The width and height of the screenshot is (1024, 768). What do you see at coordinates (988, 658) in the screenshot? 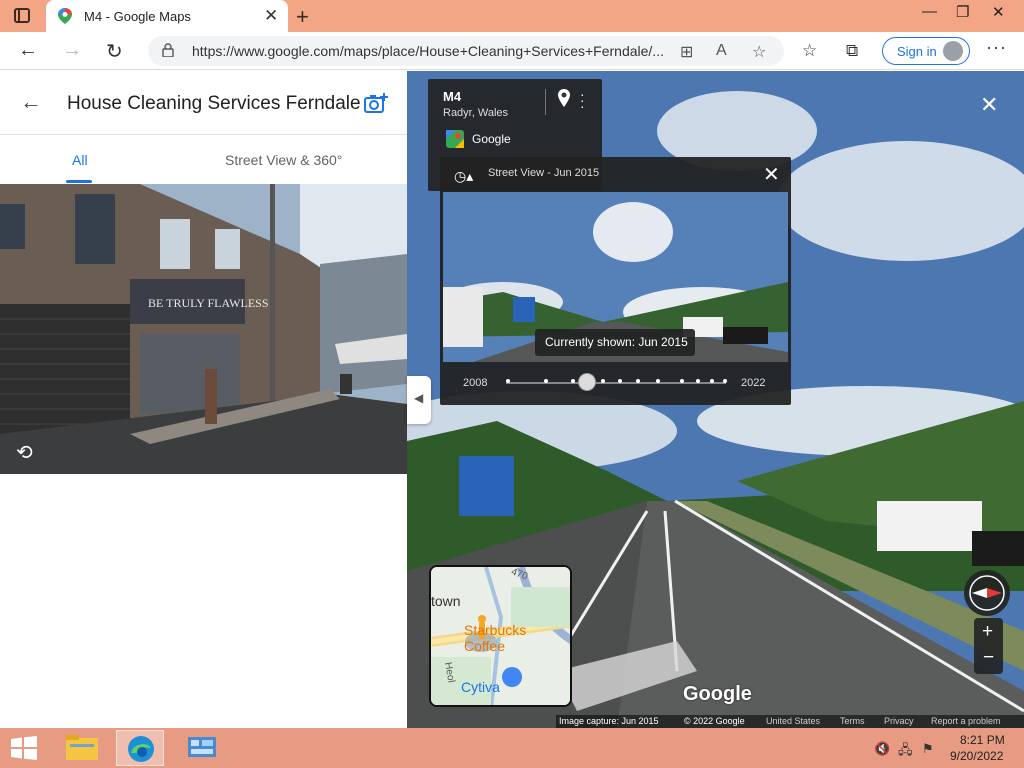
I see `zoom-out-button: −` at bounding box center [988, 658].